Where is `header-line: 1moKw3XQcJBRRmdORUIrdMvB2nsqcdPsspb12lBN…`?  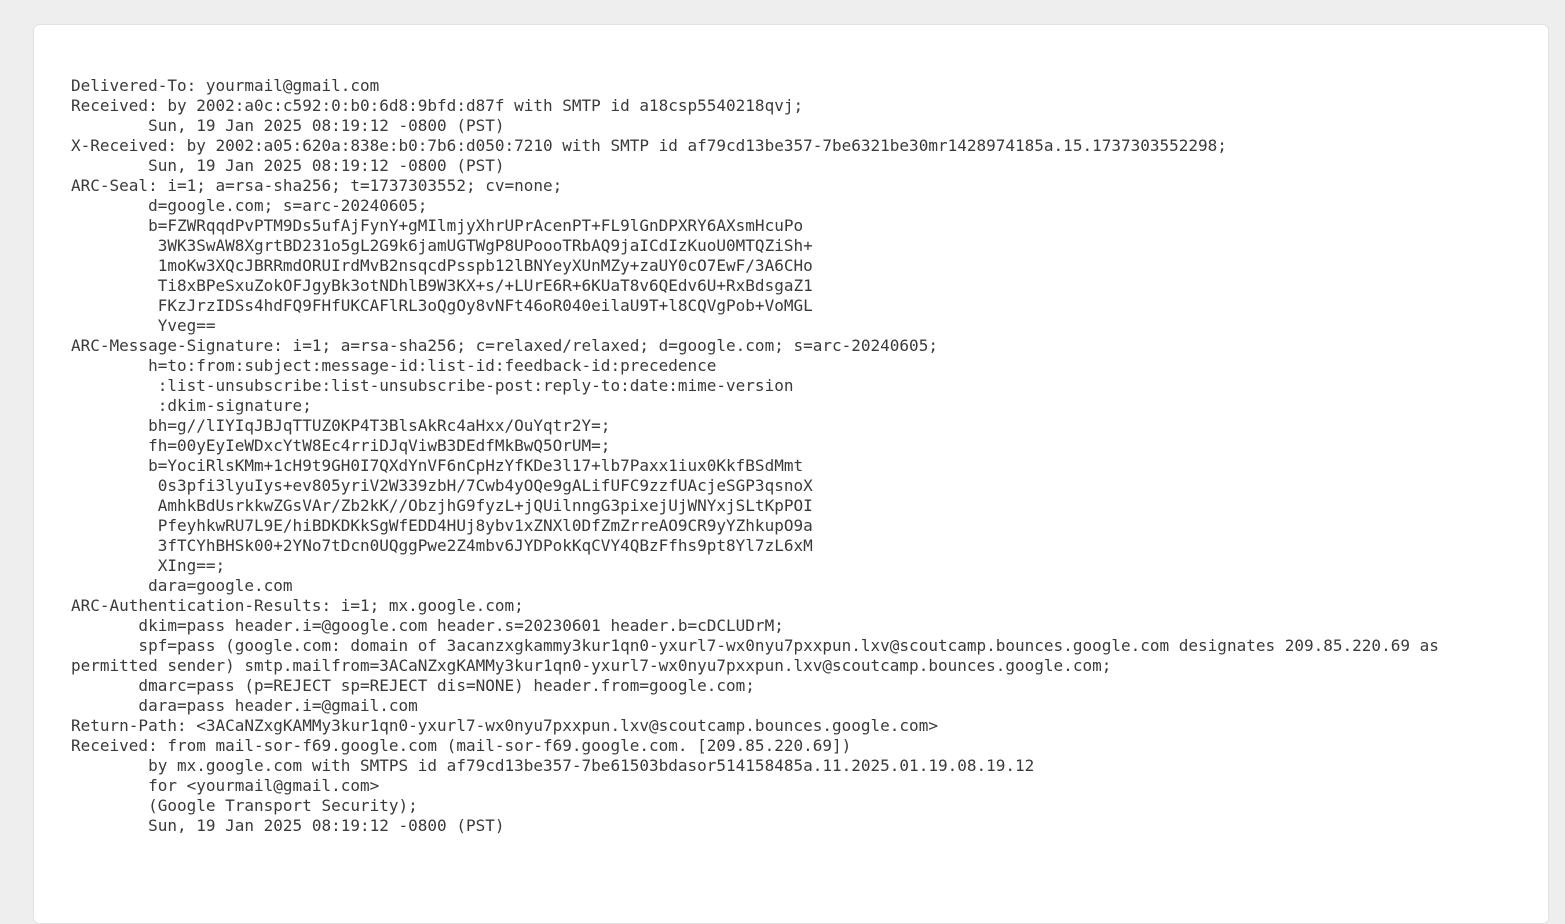
header-line: 1moKw3XQcJBRRmdORUIrdMvB2nsqcdPsspb12lBN… is located at coordinates (442, 265).